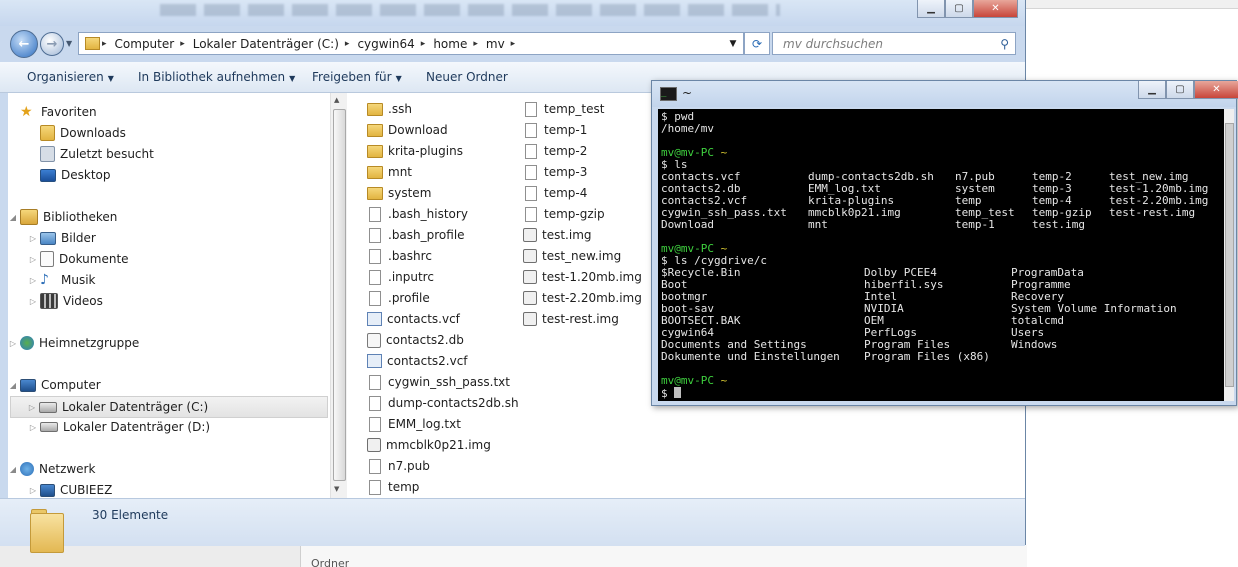 This screenshot has height=567, width=1238. I want to click on nav-favorites: ★ Favoriten, so click(58, 112).